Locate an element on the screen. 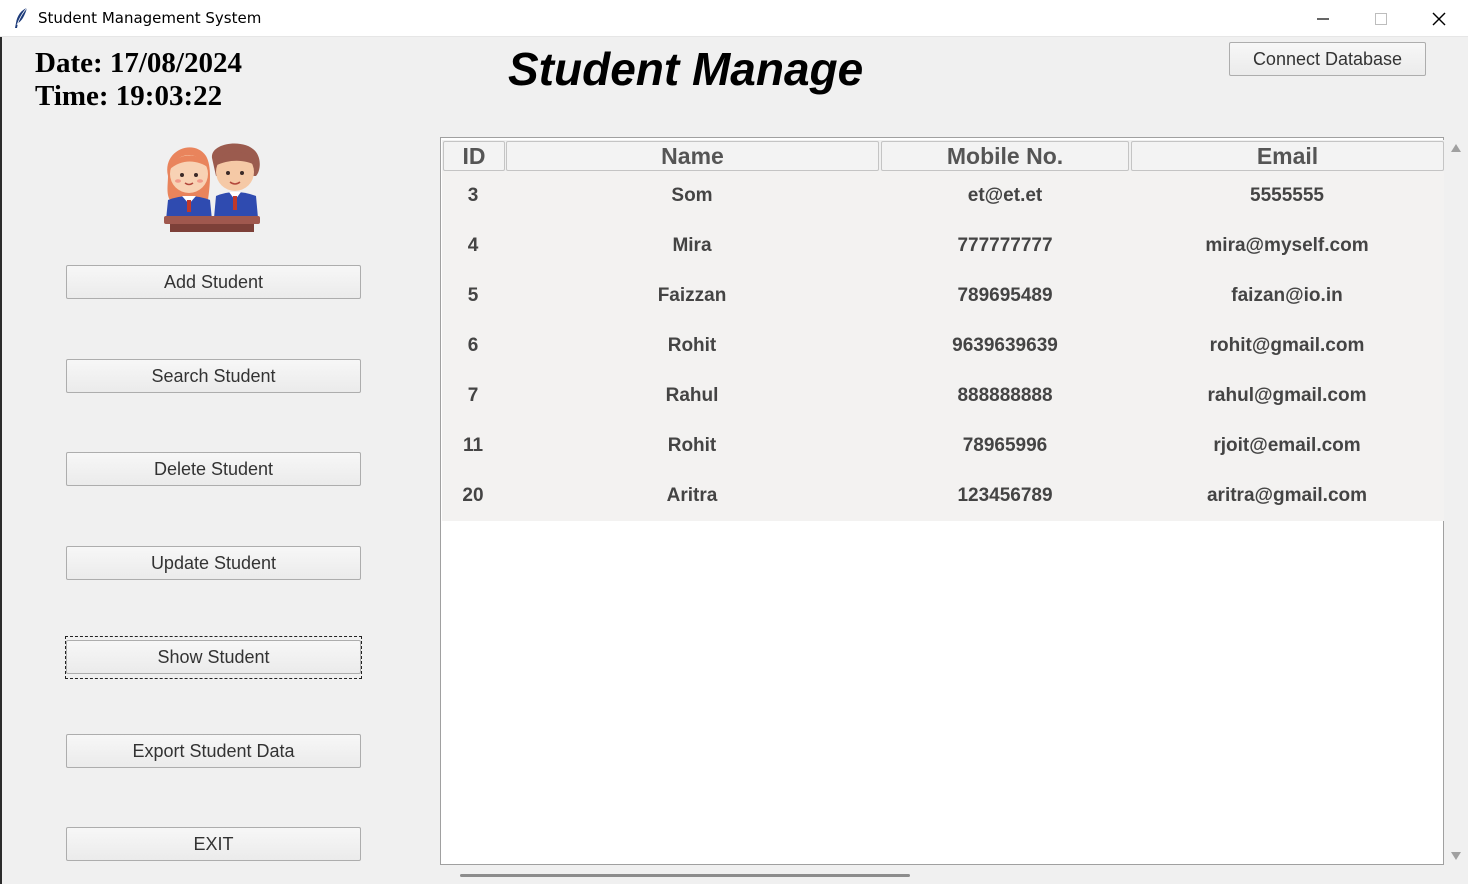  add-student-button: Add Student is located at coordinates (213, 282).